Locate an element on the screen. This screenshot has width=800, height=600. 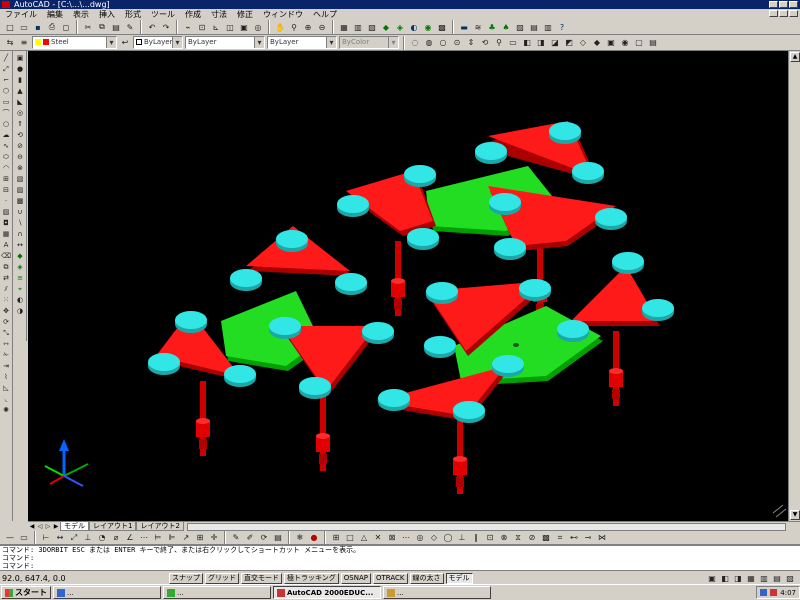
mtext-icon: A is located at coordinates (6, 245).